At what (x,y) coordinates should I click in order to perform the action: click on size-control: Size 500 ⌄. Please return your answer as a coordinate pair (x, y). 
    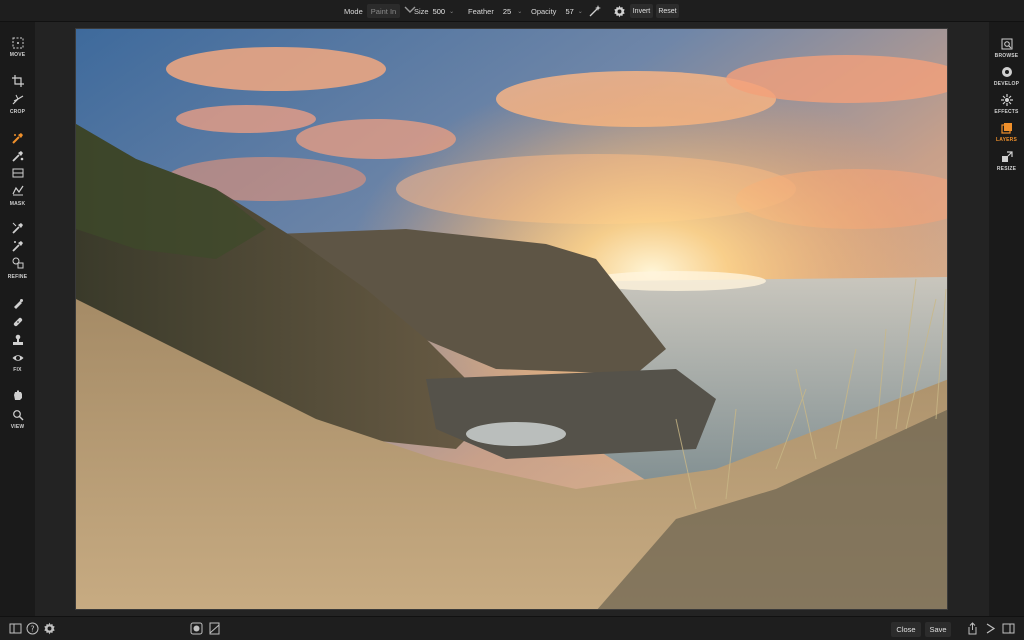
    Looking at the image, I should click on (434, 11).